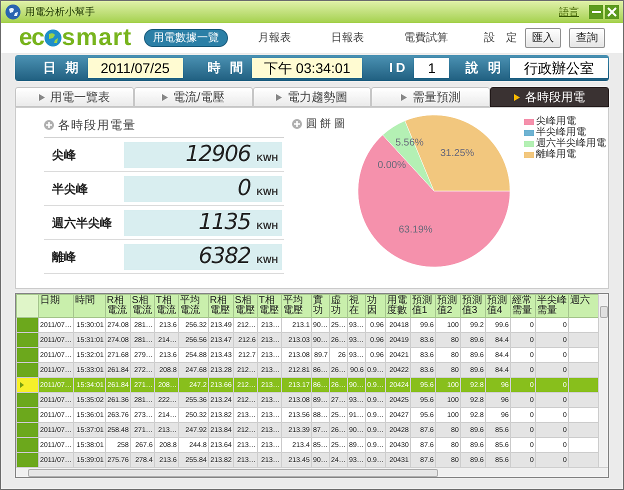 This screenshot has width=624, height=490. What do you see at coordinates (556, 154) in the screenshot?
I see `legend-label: 離峰用電` at bounding box center [556, 154].